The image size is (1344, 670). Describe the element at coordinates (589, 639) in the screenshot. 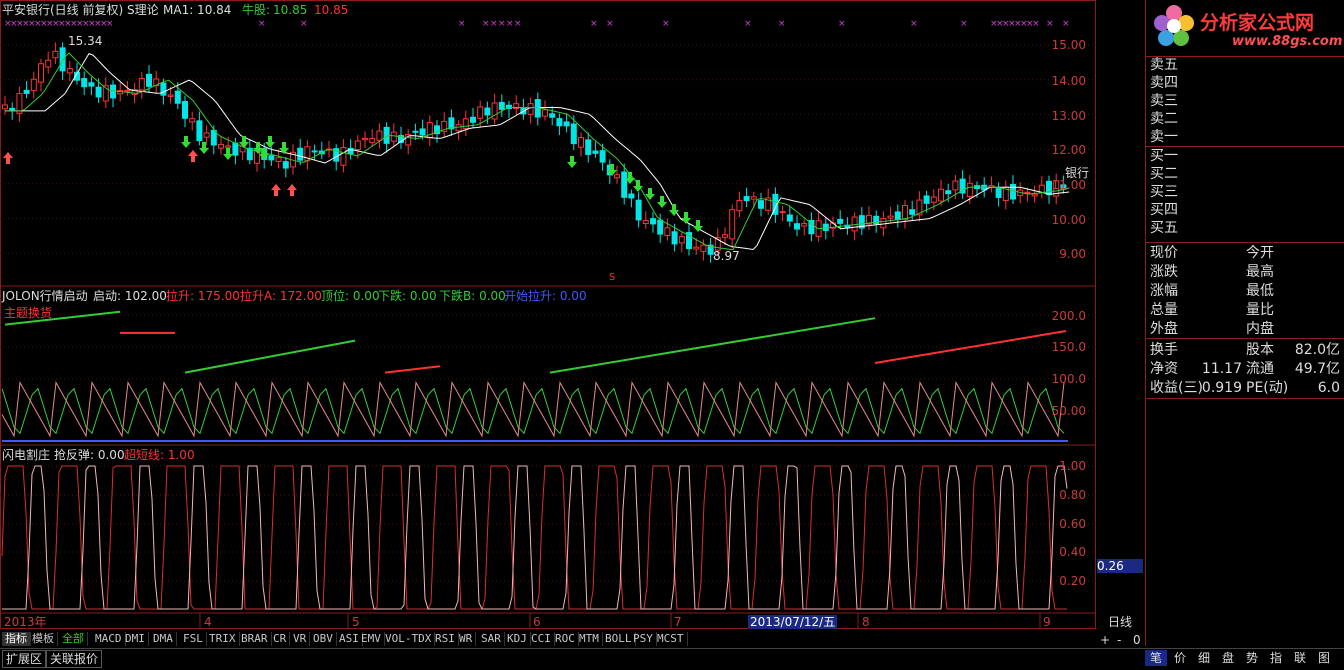

I see `indicator-tab: MTM` at that location.